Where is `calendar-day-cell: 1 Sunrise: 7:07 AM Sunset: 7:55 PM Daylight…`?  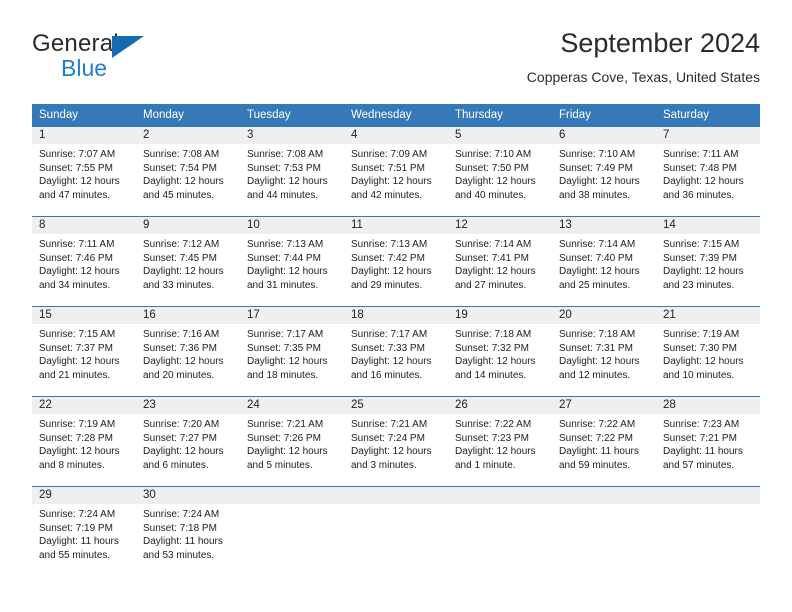
calendar-day-cell: 1 Sunrise: 7:07 AM Sunset: 7:55 PM Daylight… is located at coordinates (84, 171).